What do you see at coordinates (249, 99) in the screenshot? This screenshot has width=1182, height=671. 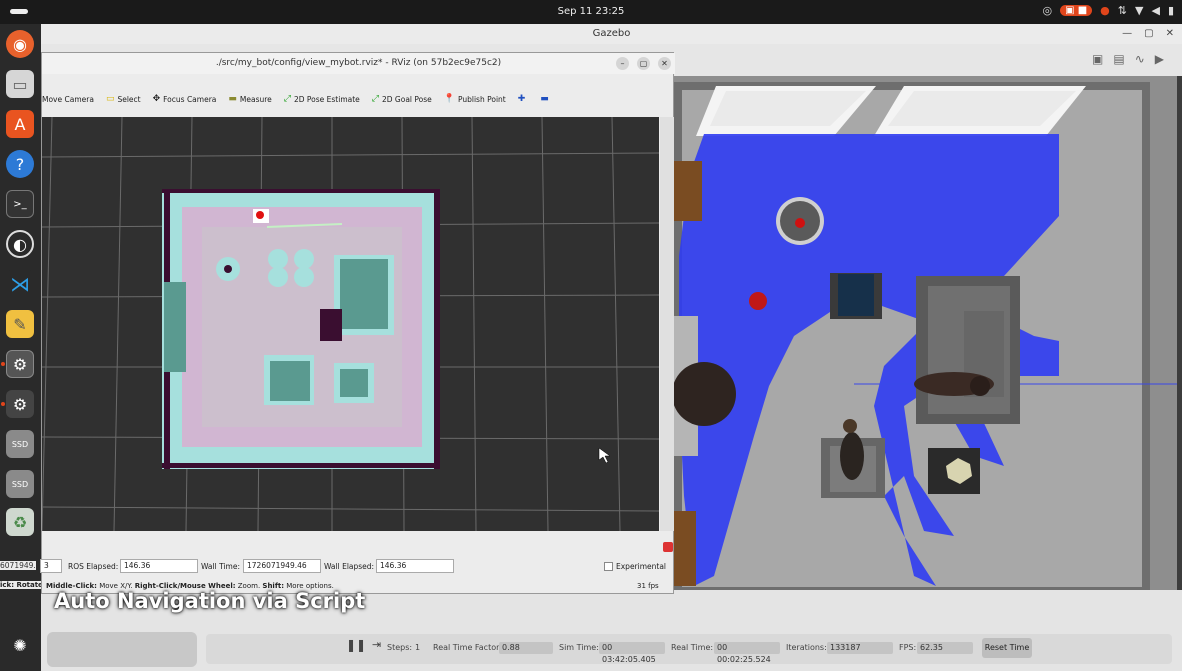 I see `tool-measure: ▬ Measure` at bounding box center [249, 99].